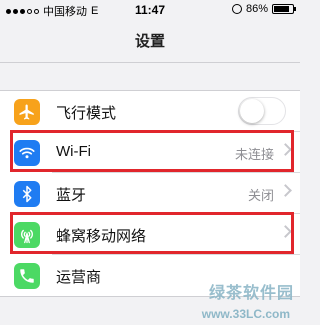 The height and width of the screenshot is (325, 320). What do you see at coordinates (79, 277) in the screenshot?
I see `settings-row-label: 运营商` at bounding box center [79, 277].